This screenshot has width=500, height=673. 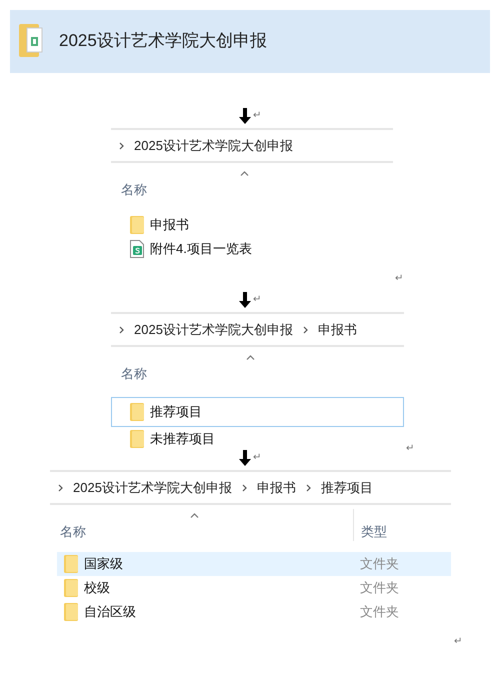 What do you see at coordinates (201, 249) in the screenshot?
I see `file-name: 附件4.项目一览表` at bounding box center [201, 249].